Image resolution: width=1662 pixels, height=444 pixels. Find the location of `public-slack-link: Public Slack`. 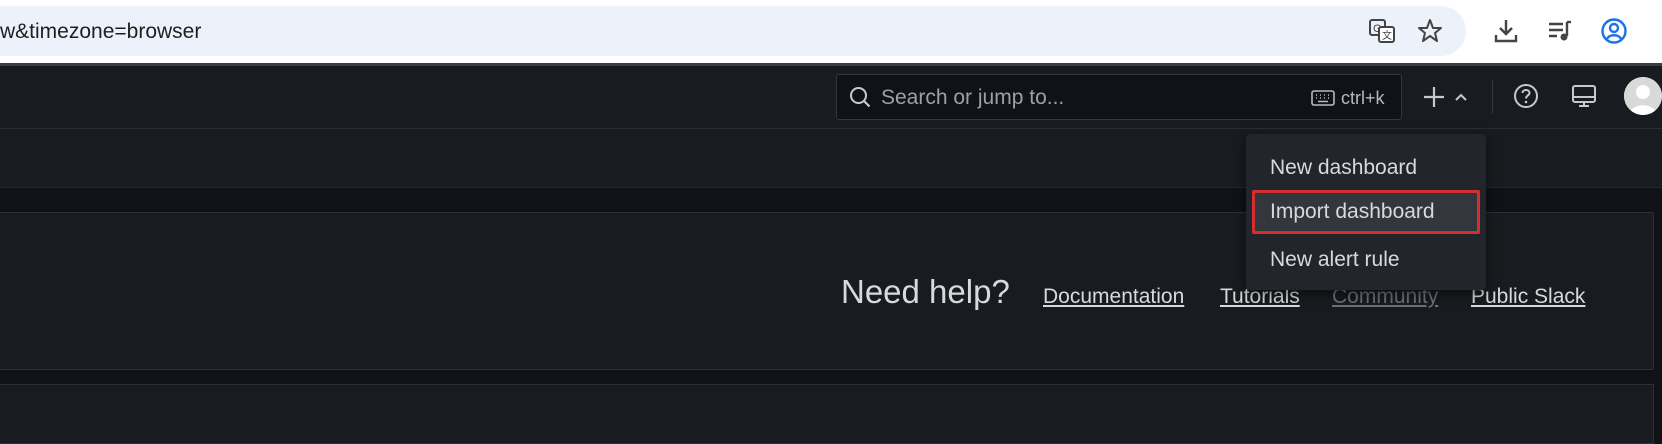

public-slack-link: Public Slack is located at coordinates (1528, 297).